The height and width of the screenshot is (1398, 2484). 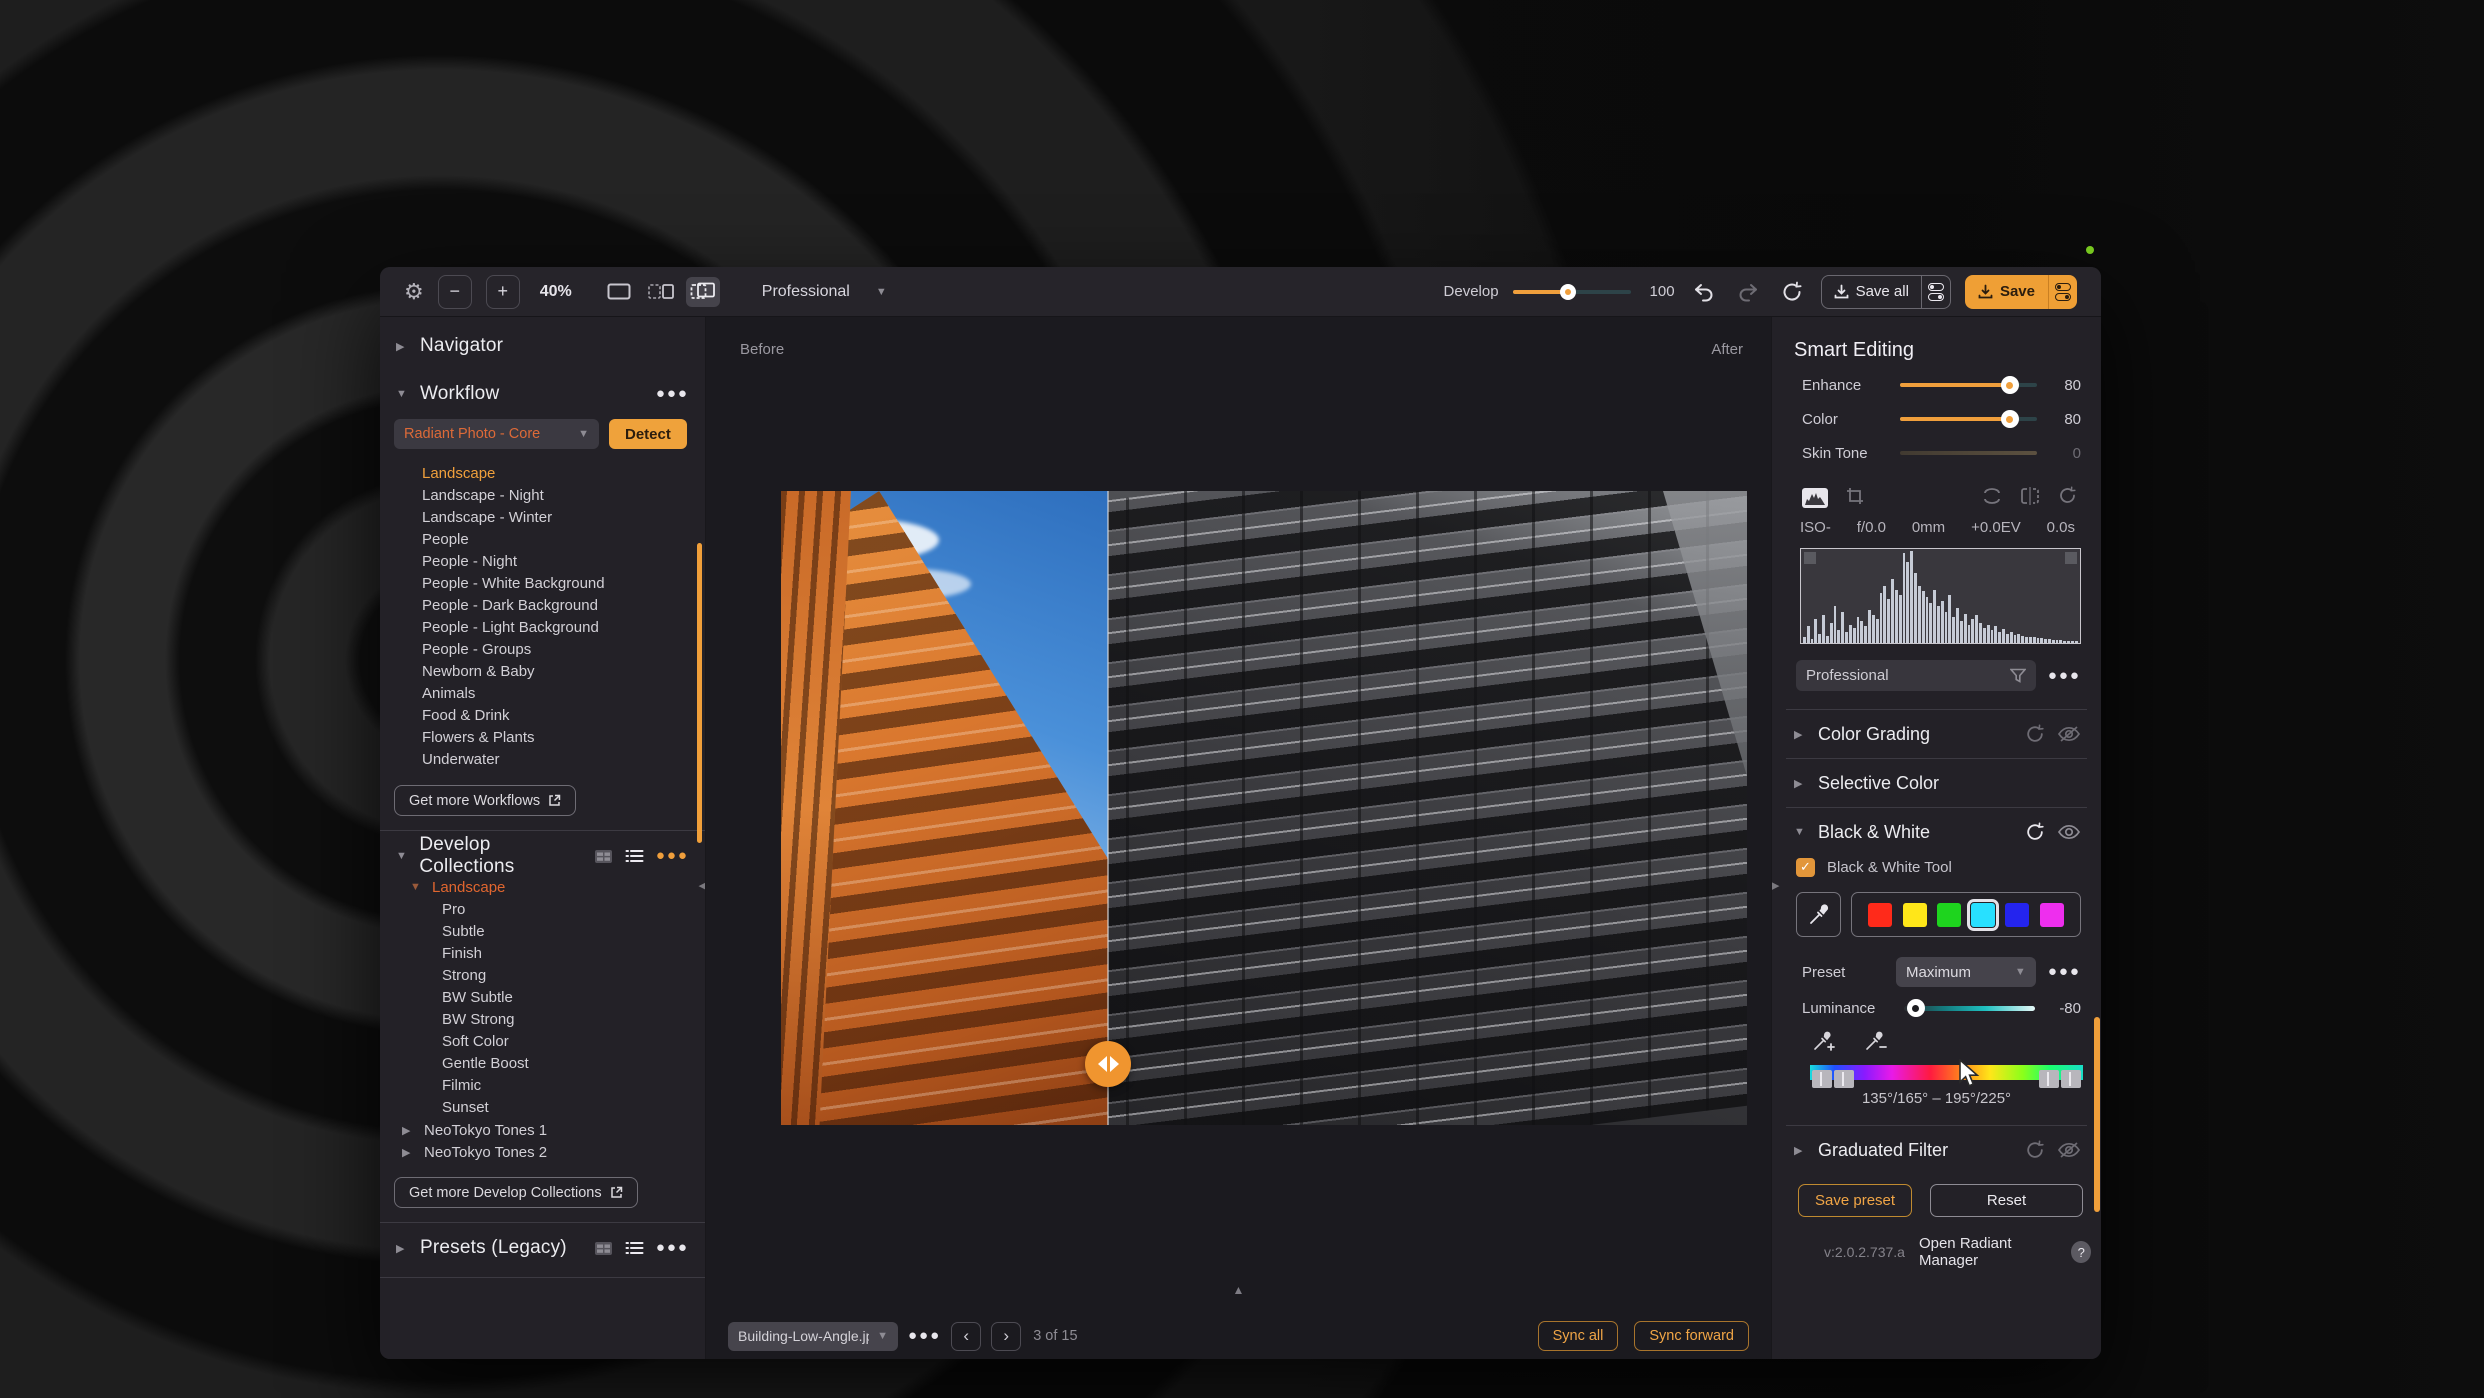 What do you see at coordinates (542, 1248) in the screenshot?
I see `presets-legacy-header: ▶ Presets (Legacy) ●●●` at bounding box center [542, 1248].